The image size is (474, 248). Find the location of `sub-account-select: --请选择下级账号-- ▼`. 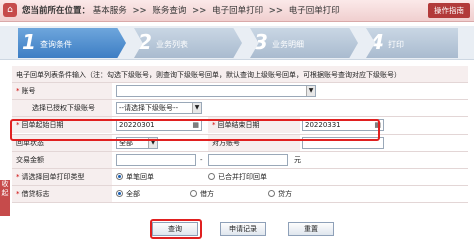

sub-account-select: --请选择下级账号-- ▼ is located at coordinates (159, 108).